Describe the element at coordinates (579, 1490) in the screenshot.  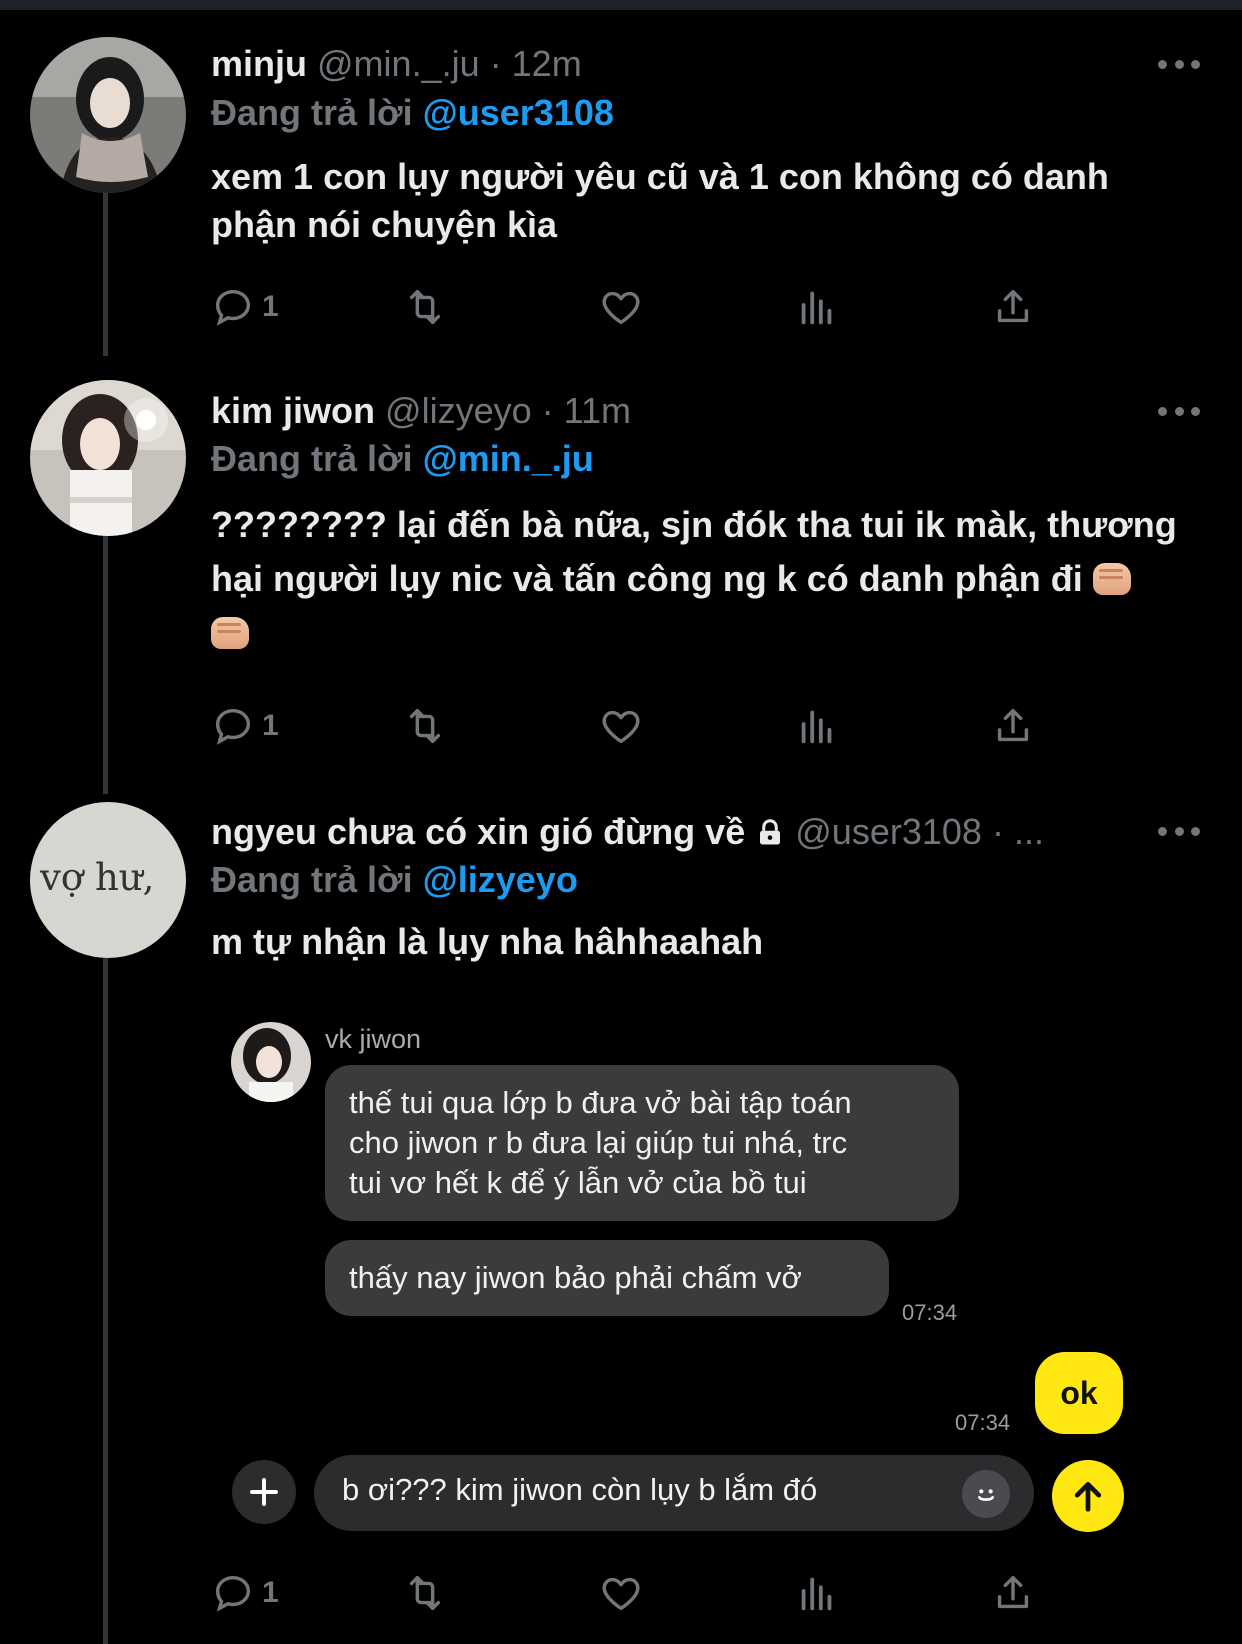
I see `message-input-text: b ơi??? kim jiwon còn lụy b lắm đó` at that location.